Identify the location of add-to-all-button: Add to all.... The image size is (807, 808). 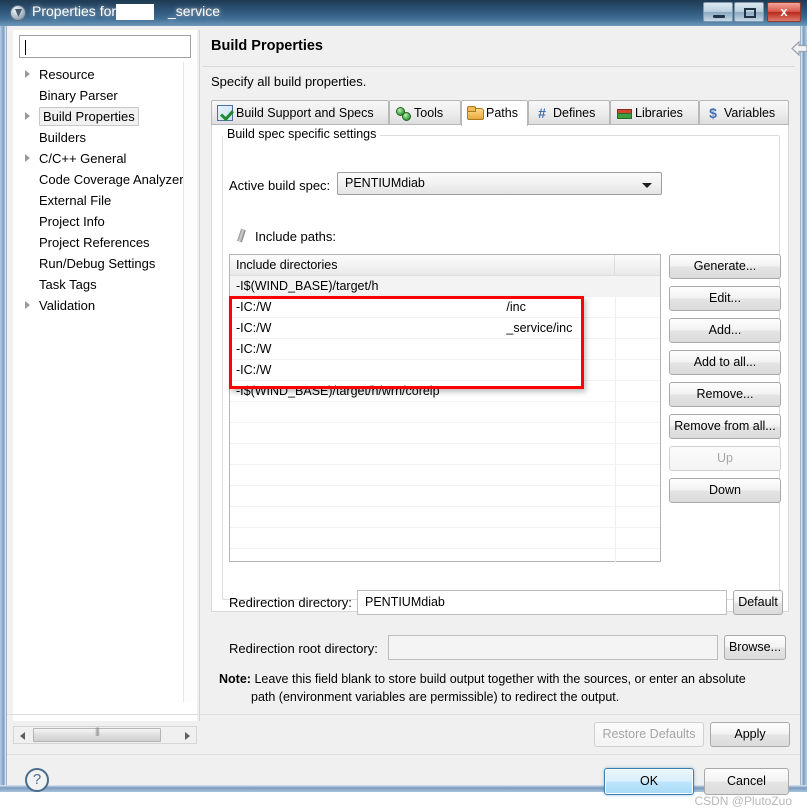
(725, 362).